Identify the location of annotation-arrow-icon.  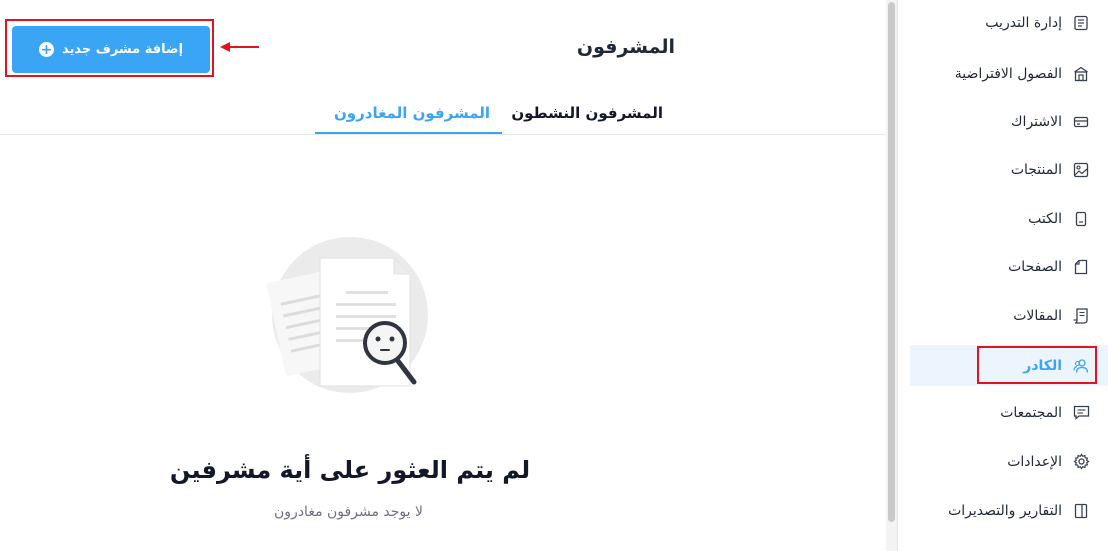
(239, 47).